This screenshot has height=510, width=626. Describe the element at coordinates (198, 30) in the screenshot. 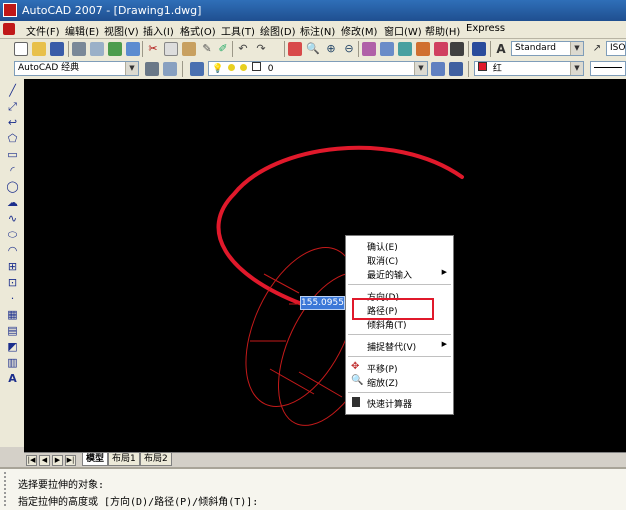

I see `menu-format: 格式(O)` at that location.